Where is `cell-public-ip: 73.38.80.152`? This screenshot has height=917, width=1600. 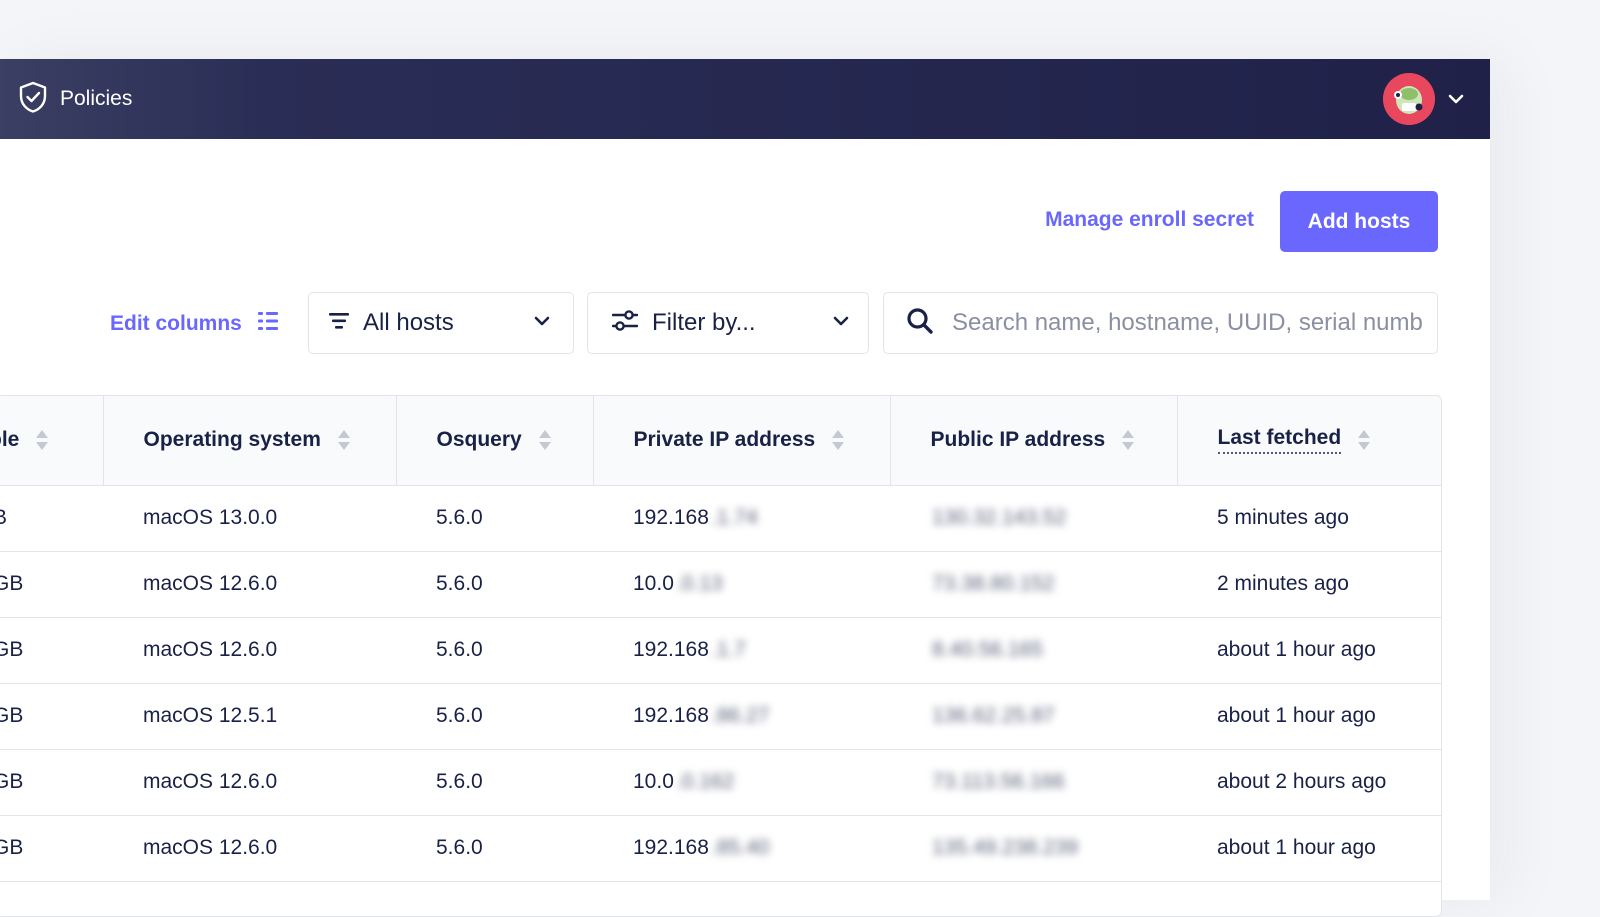
cell-public-ip: 73.38.80.152 is located at coordinates (1033, 584).